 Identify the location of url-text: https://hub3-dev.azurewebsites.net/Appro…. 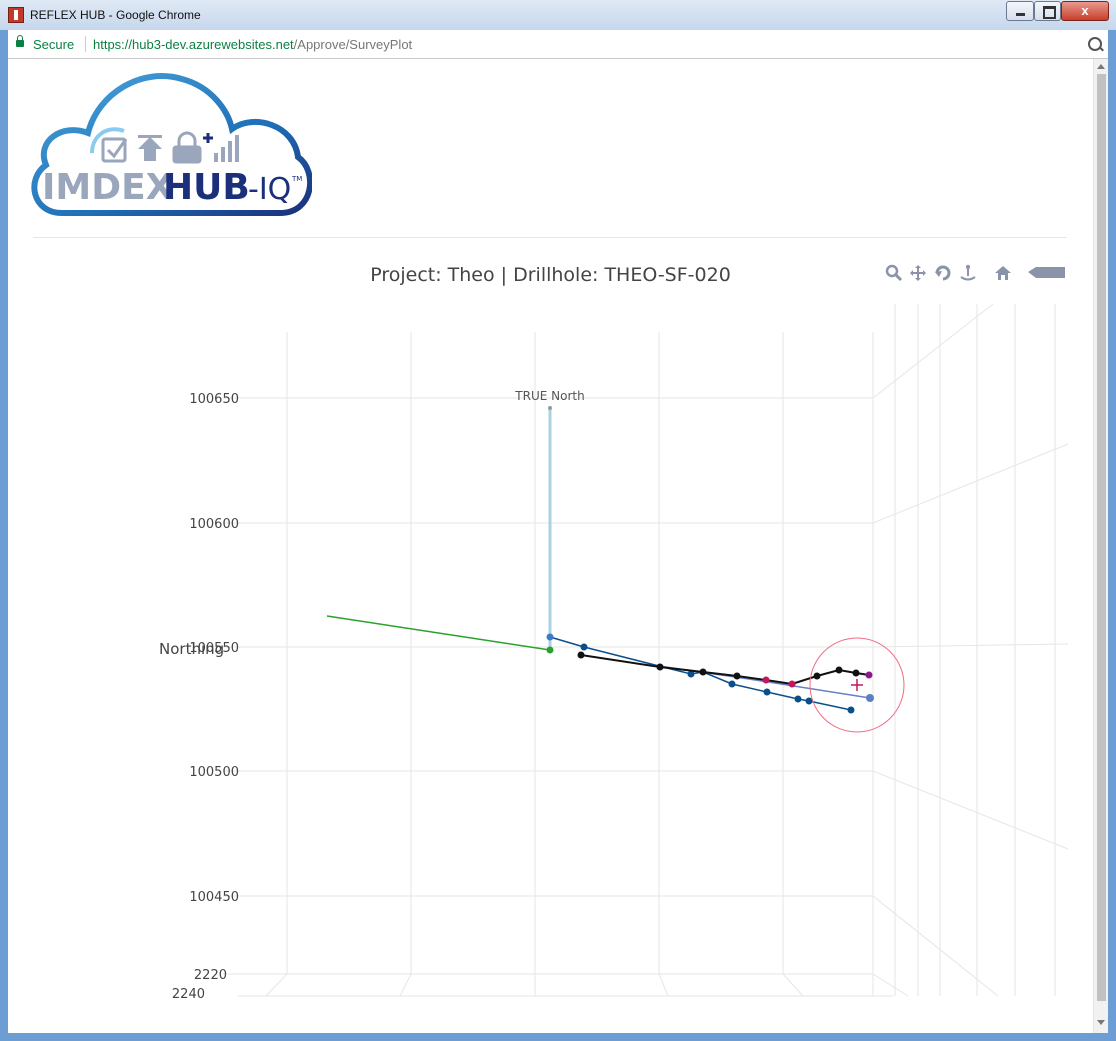
(252, 44).